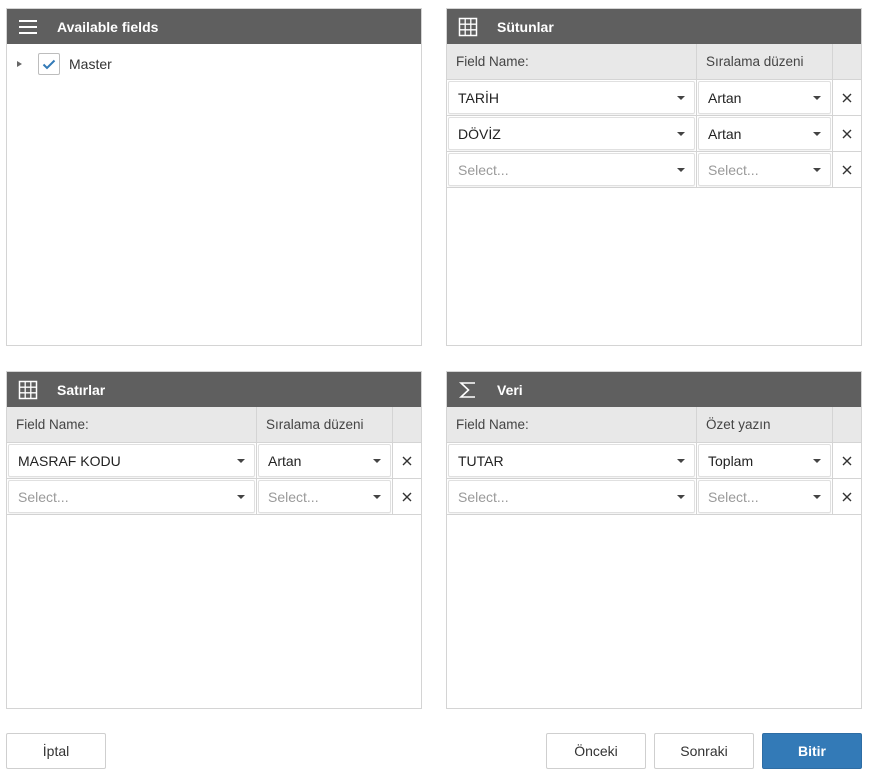 Image resolution: width=871 pixels, height=781 pixels. I want to click on columns-header: Sütunlar, so click(654, 26).